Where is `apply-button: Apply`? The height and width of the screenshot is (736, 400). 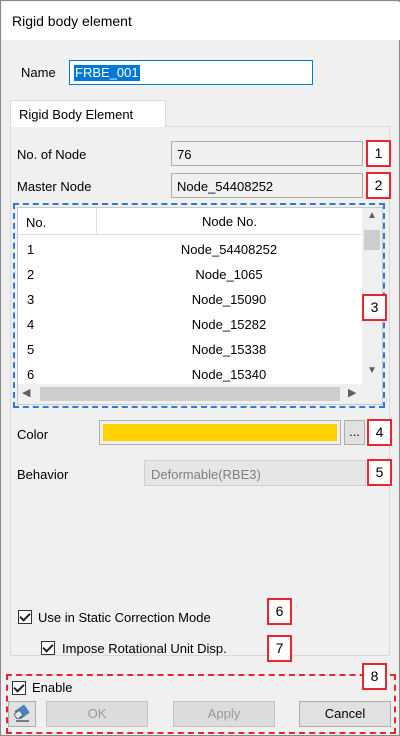
apply-button: Apply is located at coordinates (224, 714).